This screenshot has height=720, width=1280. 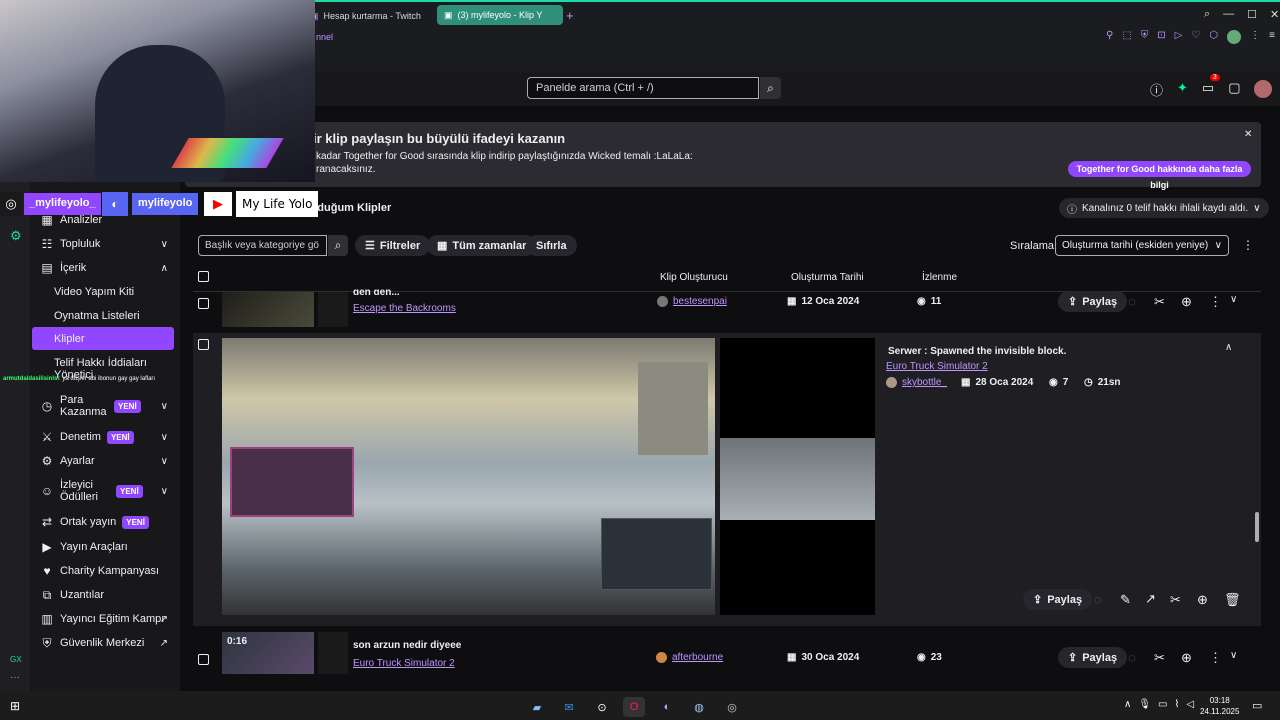 What do you see at coordinates (105, 268) in the screenshot?
I see `sidebar-item-icerik: ▤ İçerik ∧` at bounding box center [105, 268].